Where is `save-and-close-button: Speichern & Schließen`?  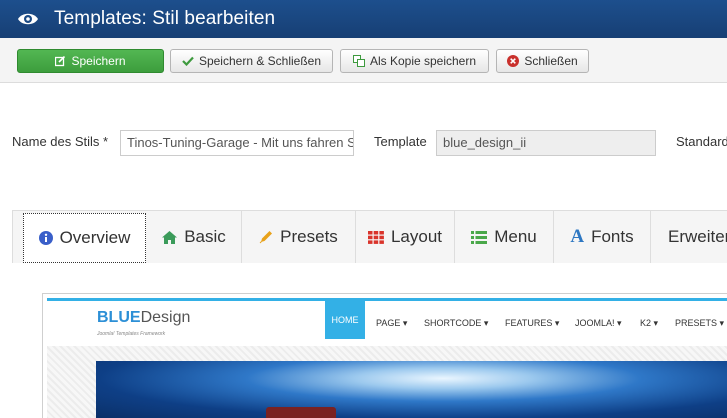
save-and-close-button: Speichern & Schließen is located at coordinates (251, 61).